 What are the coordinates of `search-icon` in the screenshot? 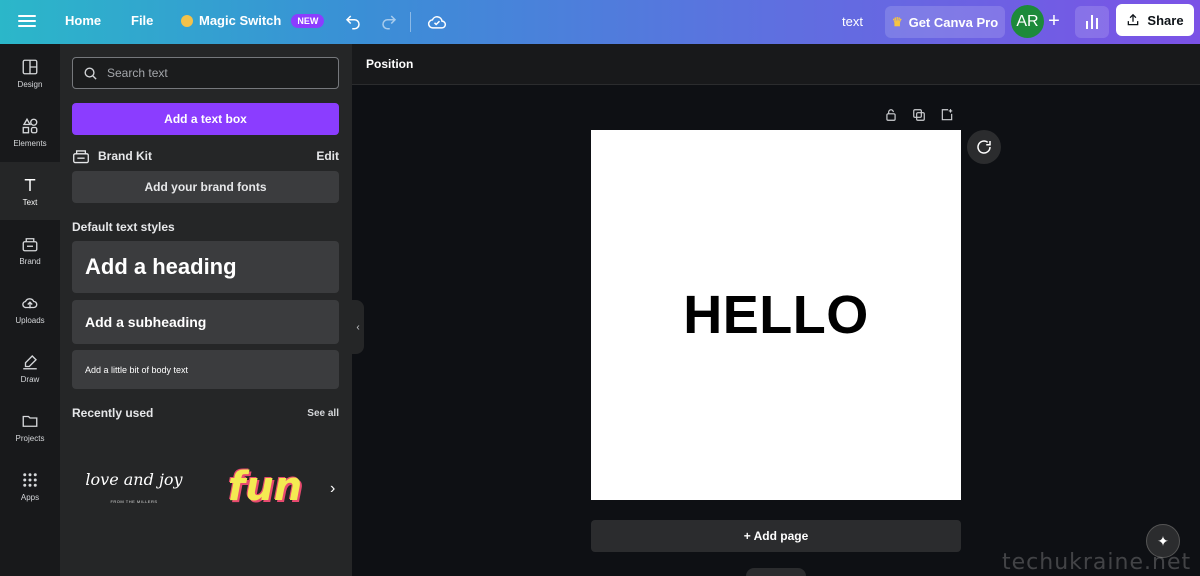 It's located at (90, 73).